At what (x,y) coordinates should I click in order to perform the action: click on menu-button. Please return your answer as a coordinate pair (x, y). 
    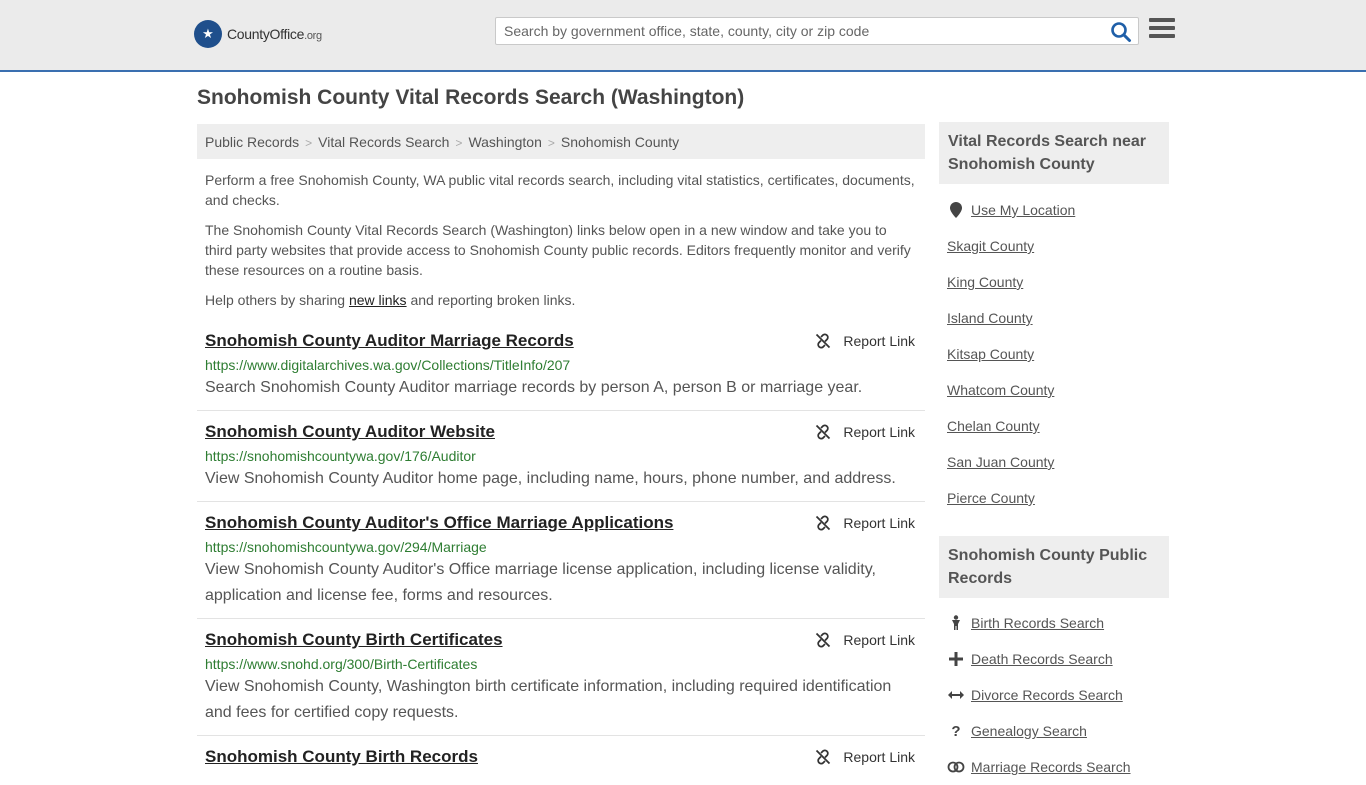
    Looking at the image, I should click on (1162, 30).